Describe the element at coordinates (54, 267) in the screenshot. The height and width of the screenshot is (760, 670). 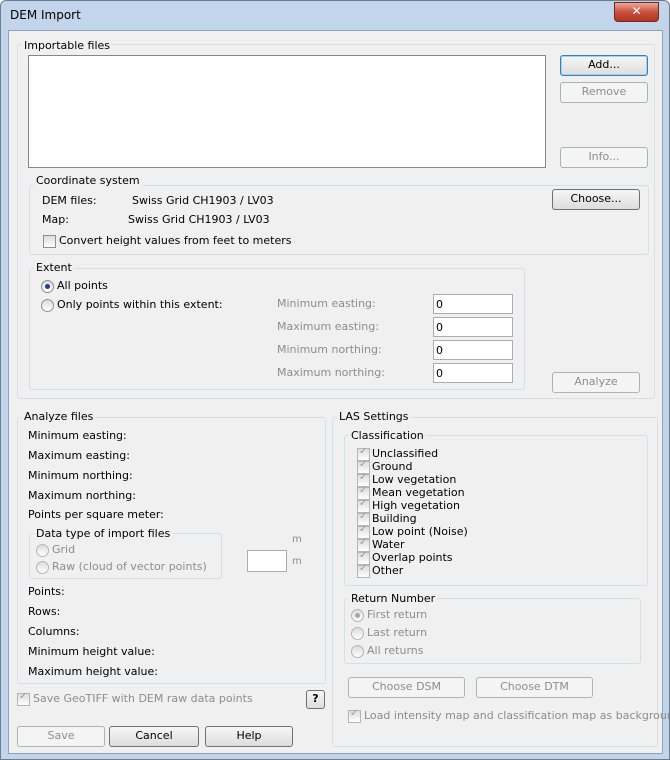
I see `extent-label: Extent` at that location.